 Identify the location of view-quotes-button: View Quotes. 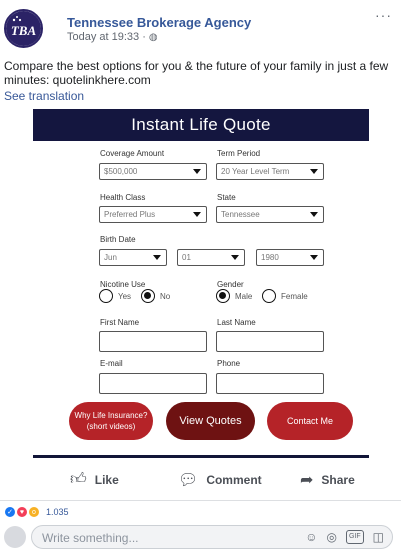
(210, 421).